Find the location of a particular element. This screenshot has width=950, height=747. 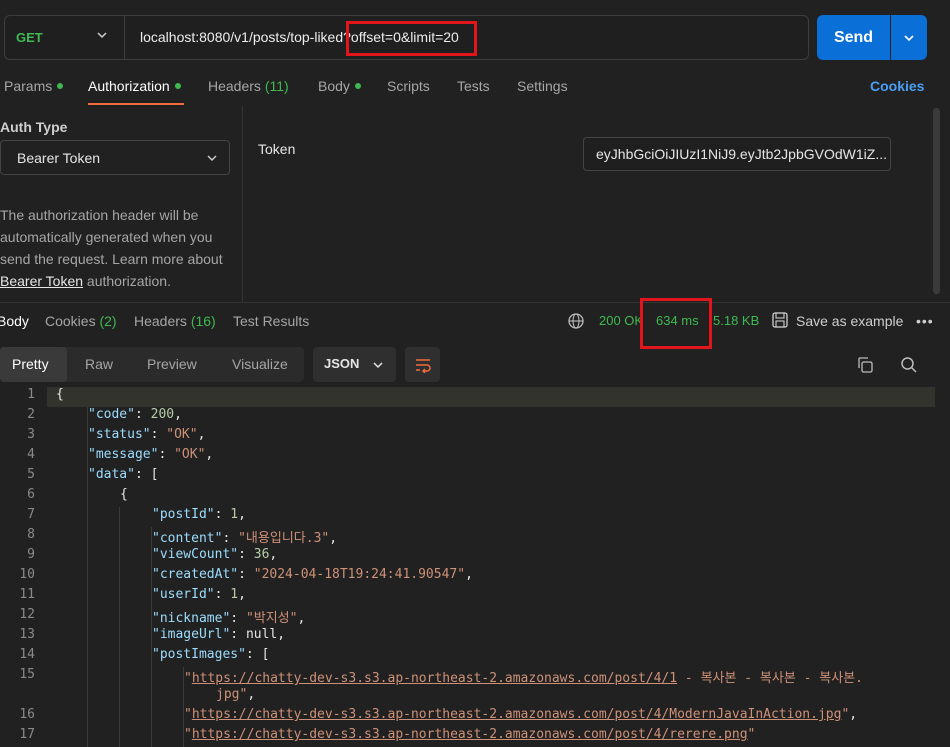

tab-body: Body is located at coordinates (339, 86).